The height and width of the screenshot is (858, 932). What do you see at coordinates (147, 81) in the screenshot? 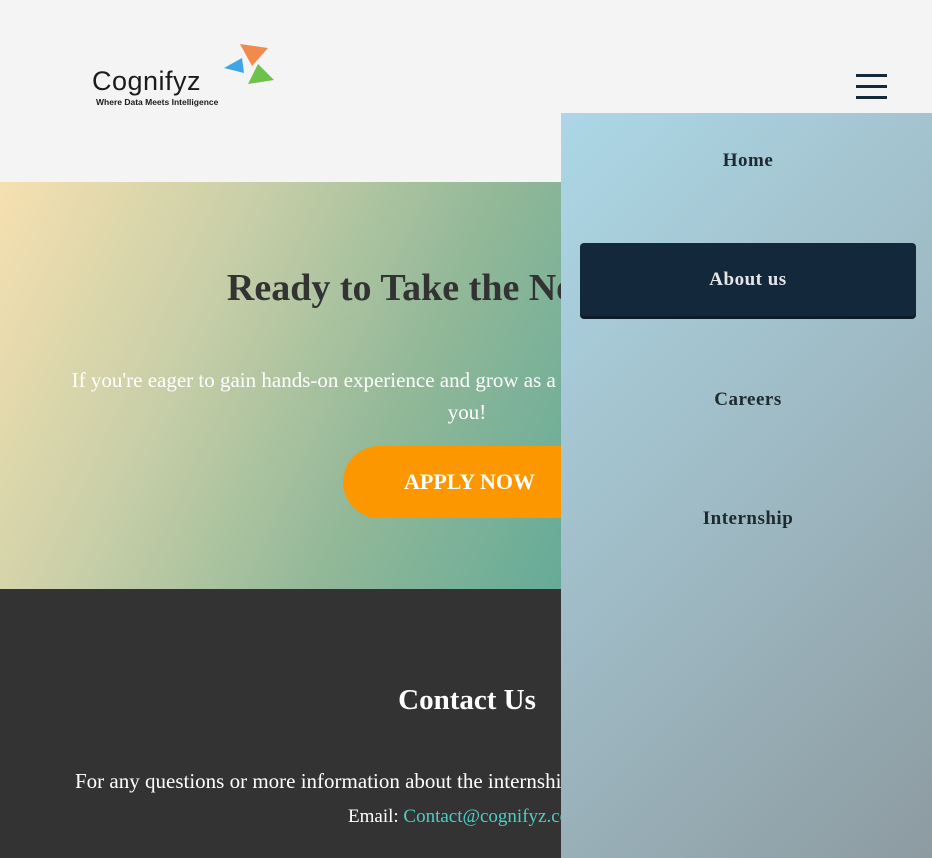
I see `logo-wordmark: Cognifyz` at bounding box center [147, 81].